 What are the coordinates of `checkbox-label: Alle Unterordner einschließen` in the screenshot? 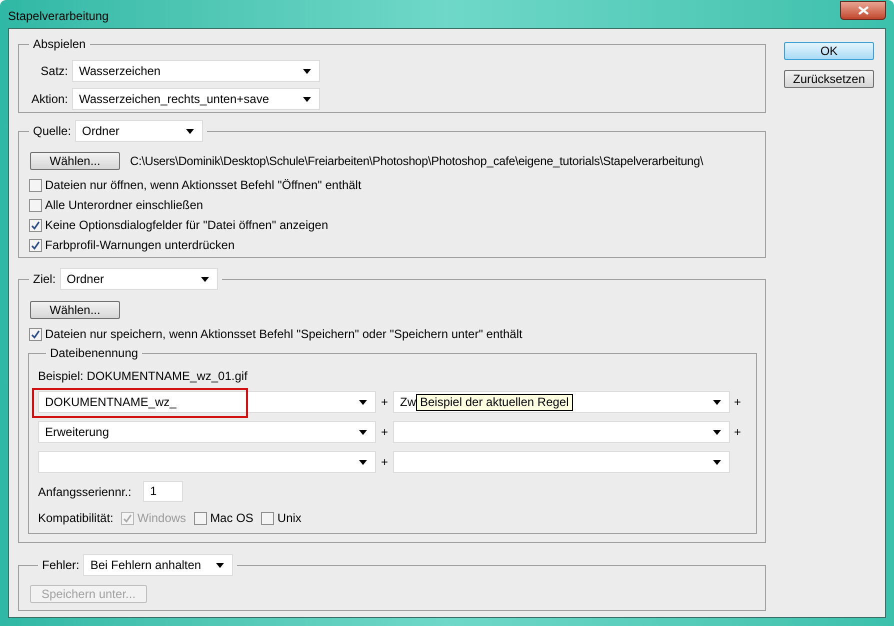 It's located at (124, 205).